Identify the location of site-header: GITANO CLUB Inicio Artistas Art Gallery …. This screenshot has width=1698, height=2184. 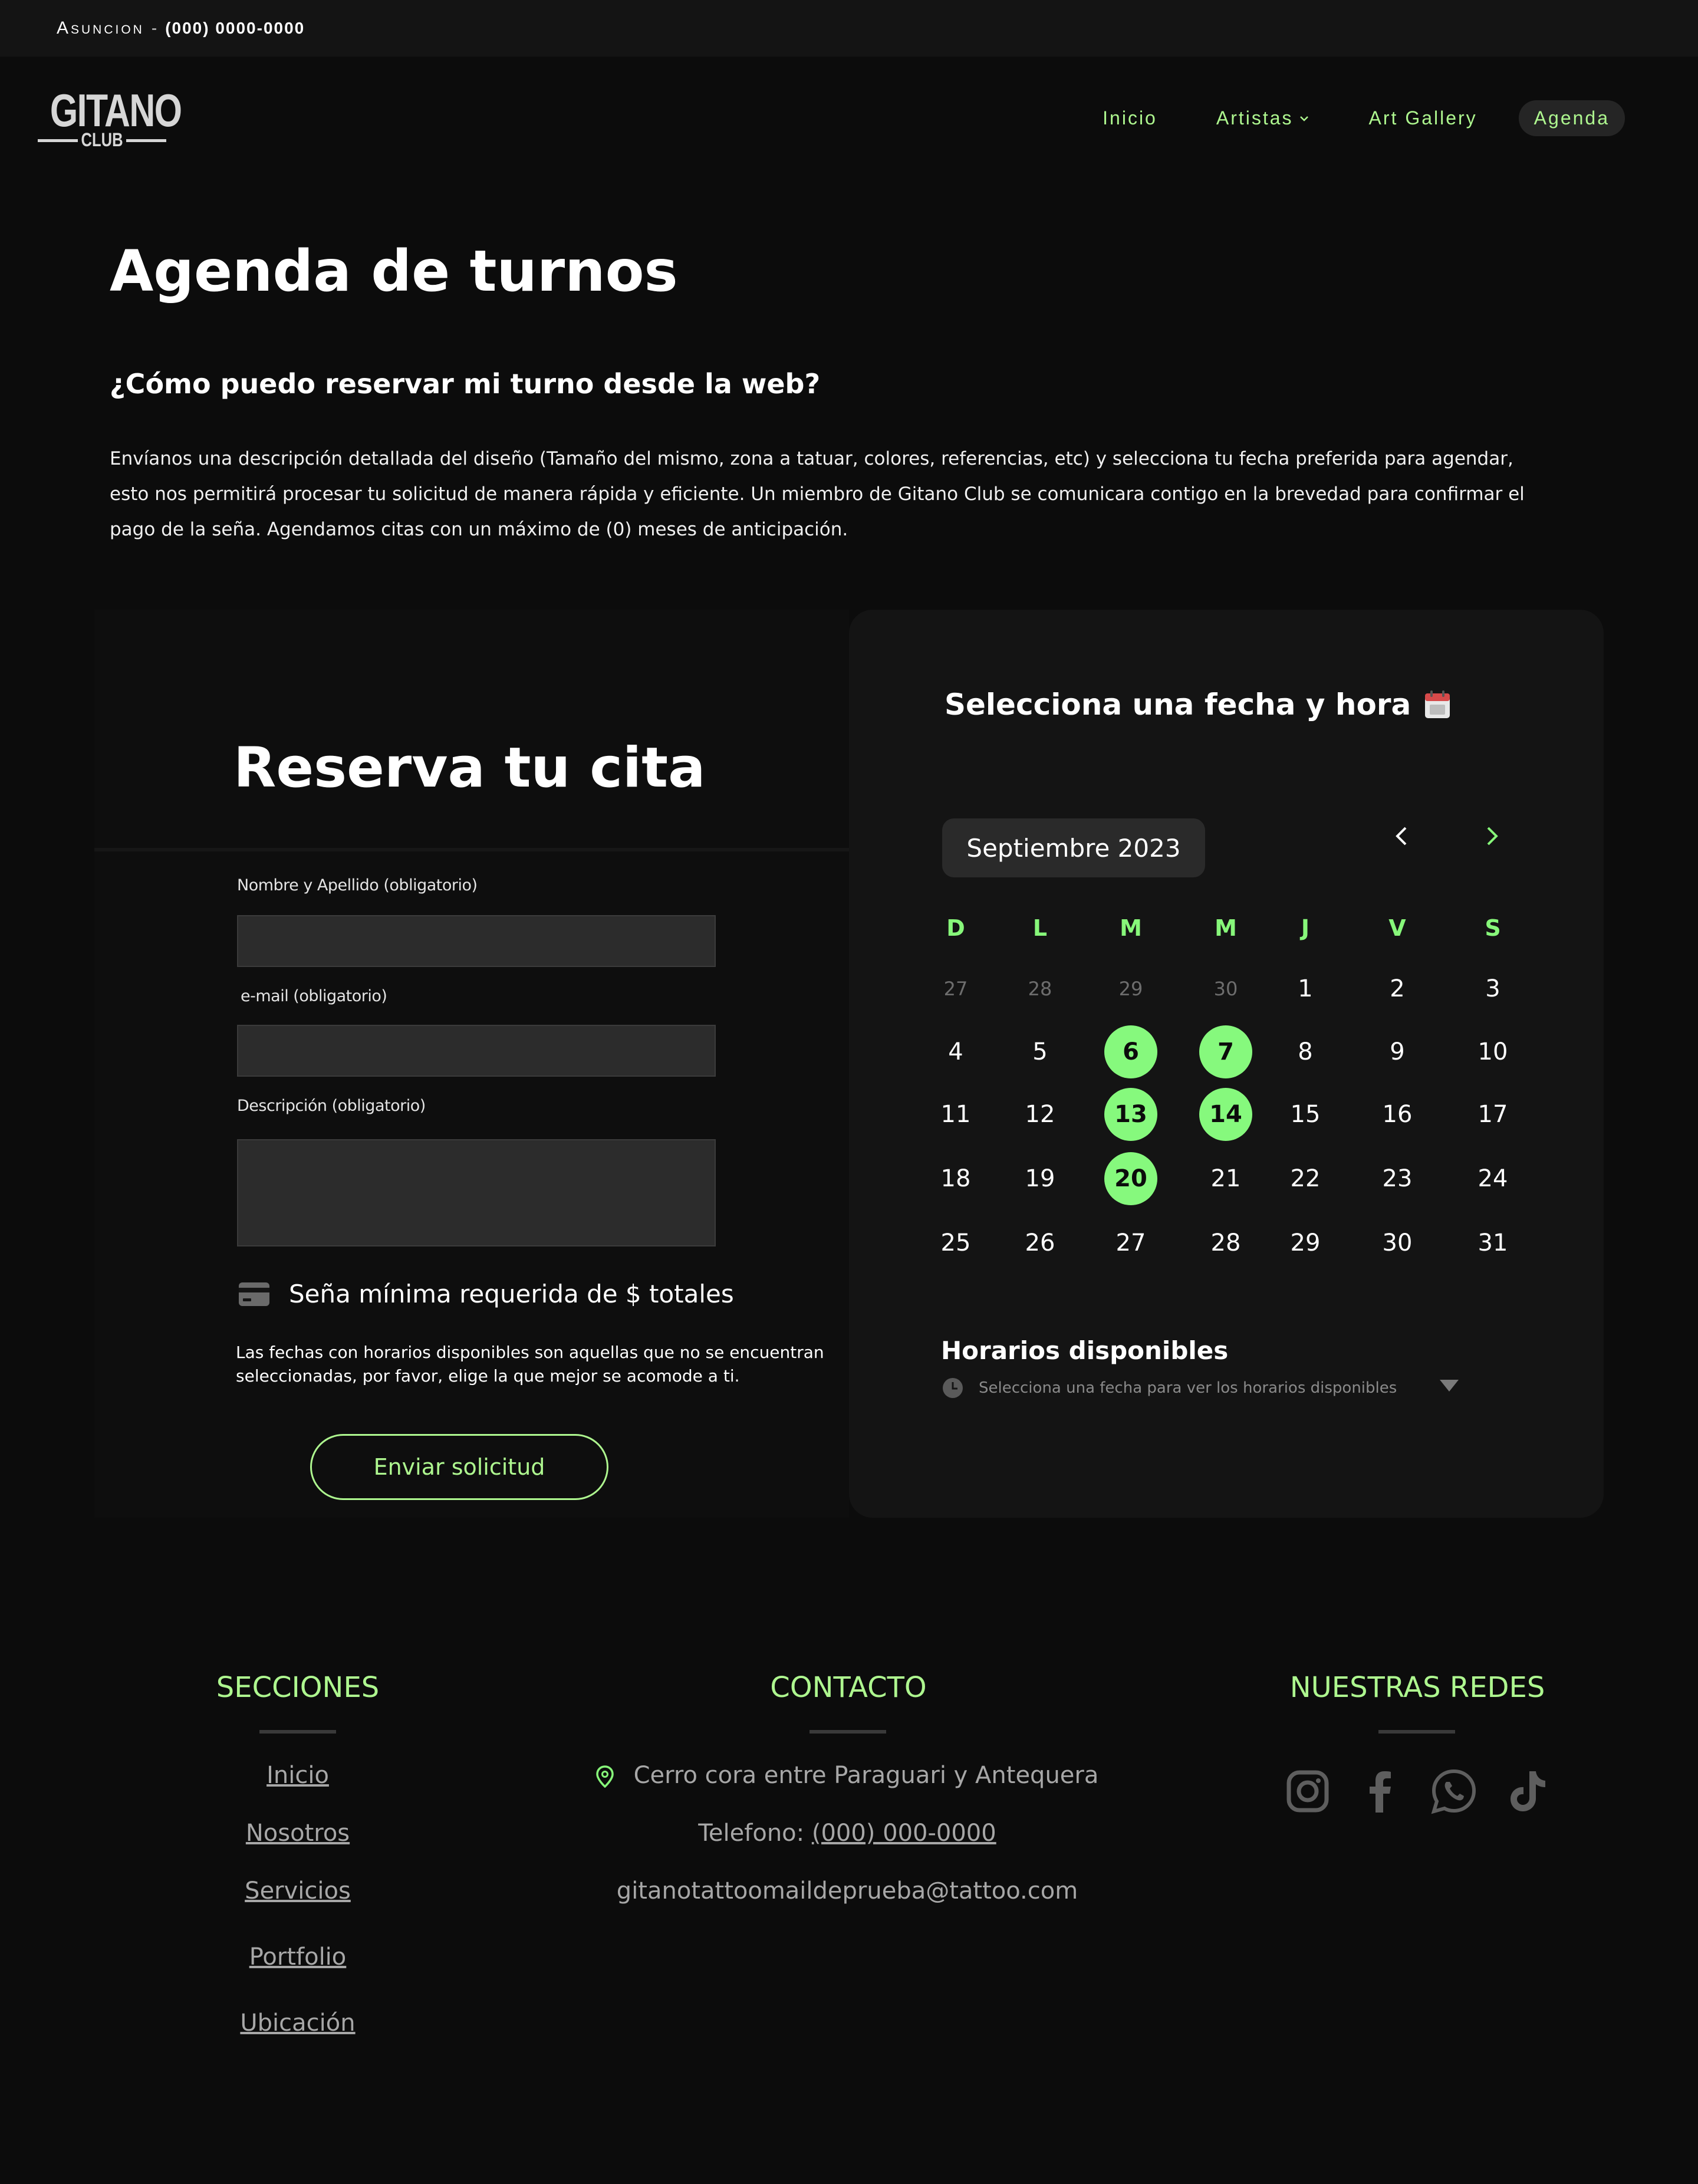
(849, 116).